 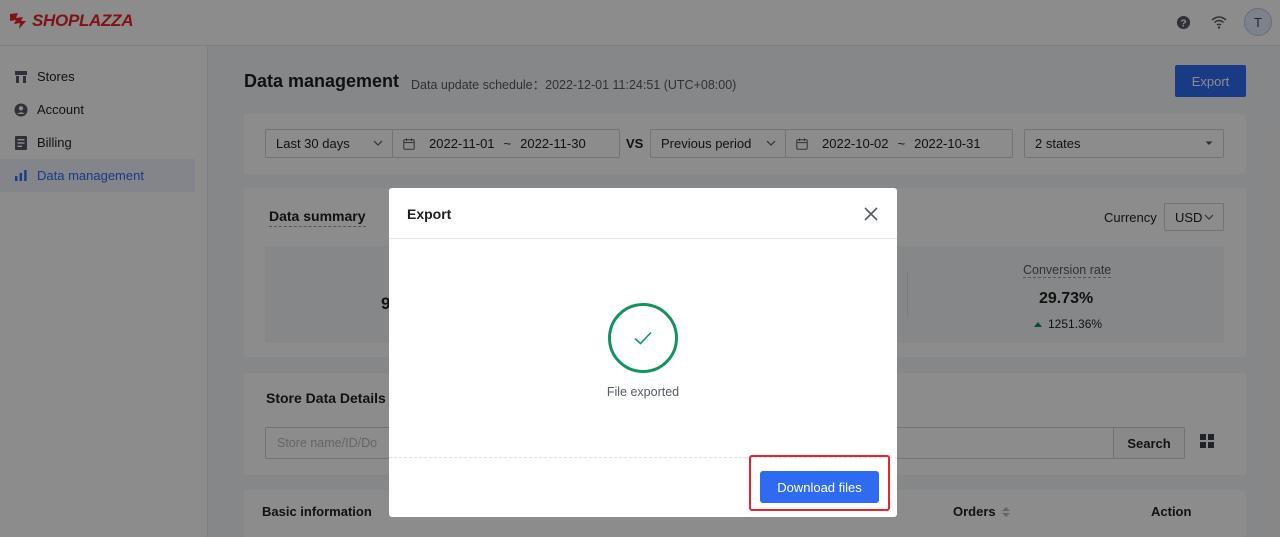 What do you see at coordinates (429, 214) in the screenshot?
I see `modal-title: Export` at bounding box center [429, 214].